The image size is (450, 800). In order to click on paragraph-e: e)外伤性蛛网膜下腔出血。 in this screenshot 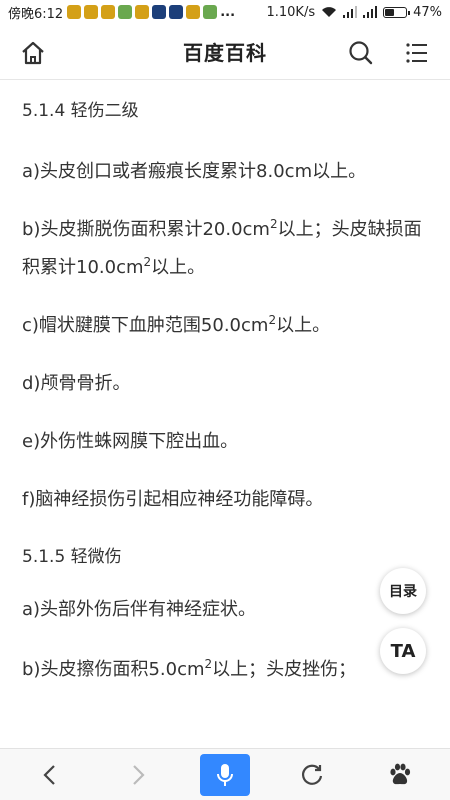, I will do `click(130, 441)`.